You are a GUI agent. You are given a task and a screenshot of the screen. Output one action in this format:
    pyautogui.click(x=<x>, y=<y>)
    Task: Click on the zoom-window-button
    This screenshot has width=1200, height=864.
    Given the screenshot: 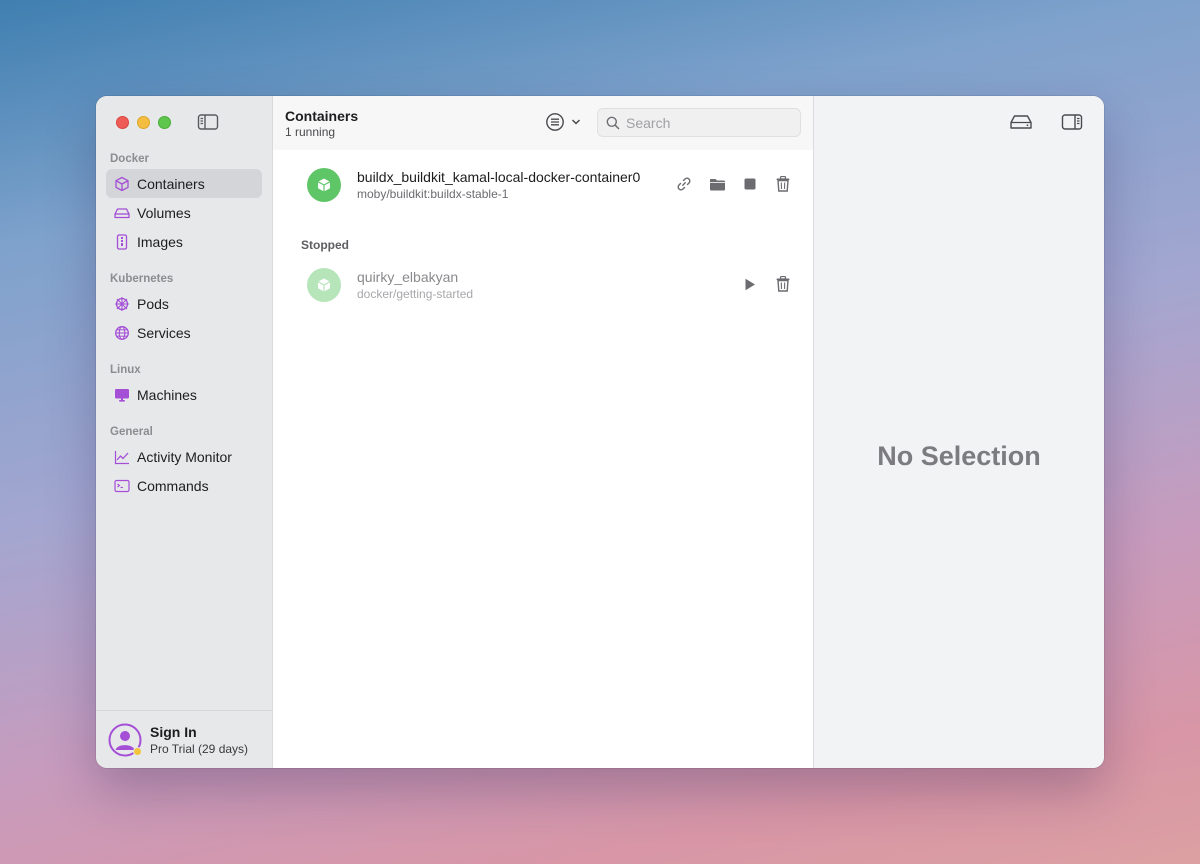 What is the action you would take?
    pyautogui.click(x=164, y=122)
    